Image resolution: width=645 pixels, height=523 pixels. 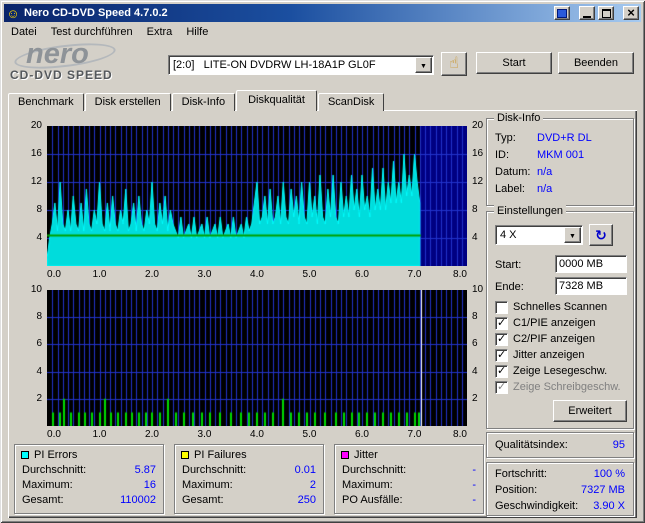 I want to click on field-value: 16, so click(x=149, y=485).